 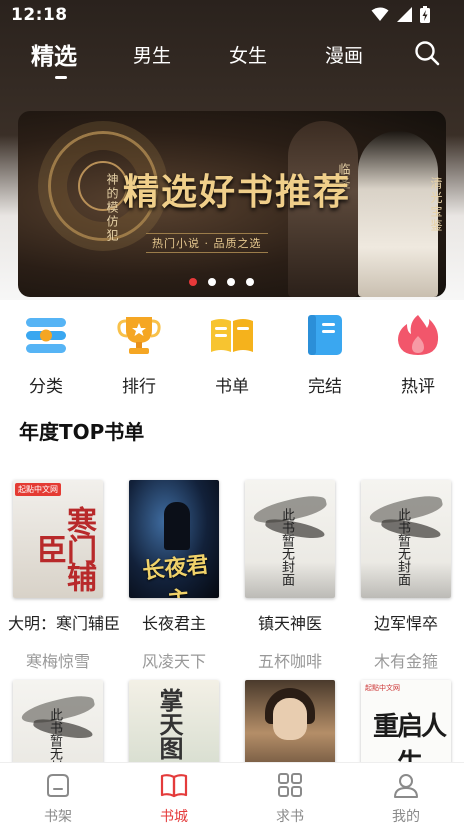 What do you see at coordinates (406, 817) in the screenshot?
I see `tab-label: 我的` at bounding box center [406, 817].